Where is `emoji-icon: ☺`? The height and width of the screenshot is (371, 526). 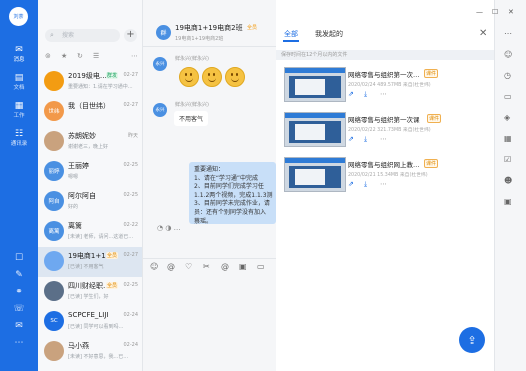 emoji-icon: ☺ is located at coordinates (154, 266).